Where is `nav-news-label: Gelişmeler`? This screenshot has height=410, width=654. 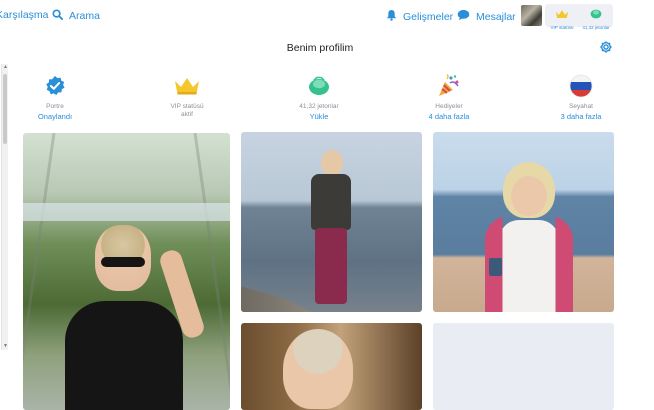
nav-news-label: Gelişmeler is located at coordinates (428, 16).